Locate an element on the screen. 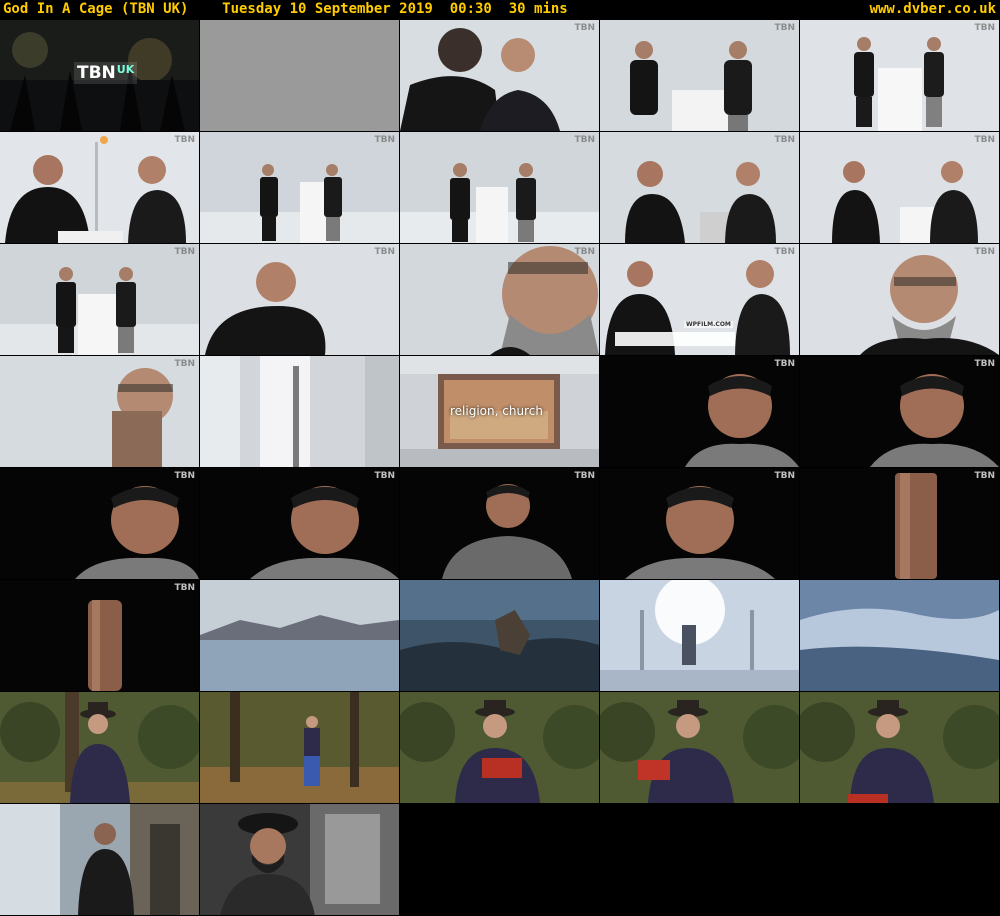 Image resolution: width=1000 pixels, height=916 pixels. tbn-logo: TBNUK is located at coordinates (106, 73).